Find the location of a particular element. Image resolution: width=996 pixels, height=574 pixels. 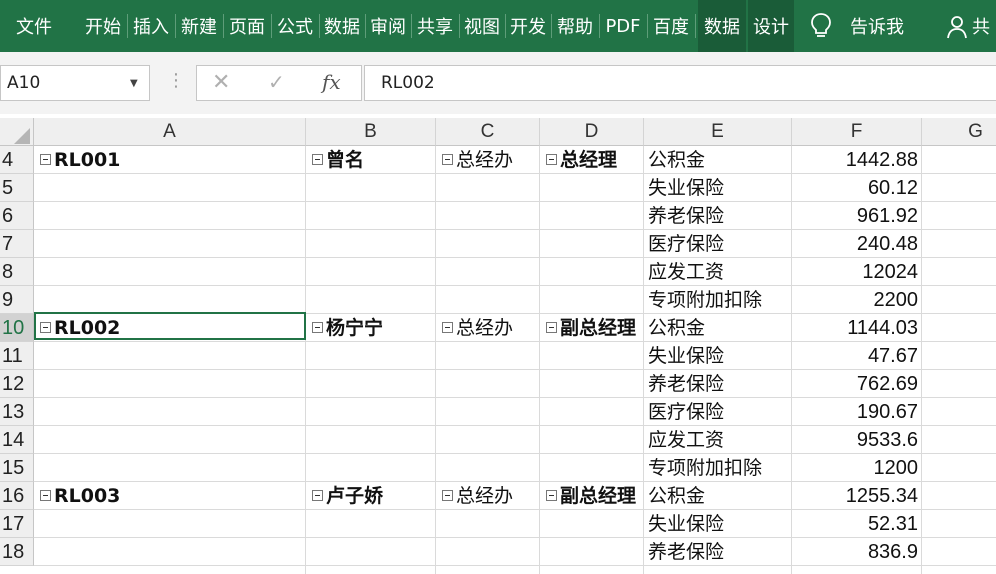

cell-amount: 1255.34 is located at coordinates (856, 496).